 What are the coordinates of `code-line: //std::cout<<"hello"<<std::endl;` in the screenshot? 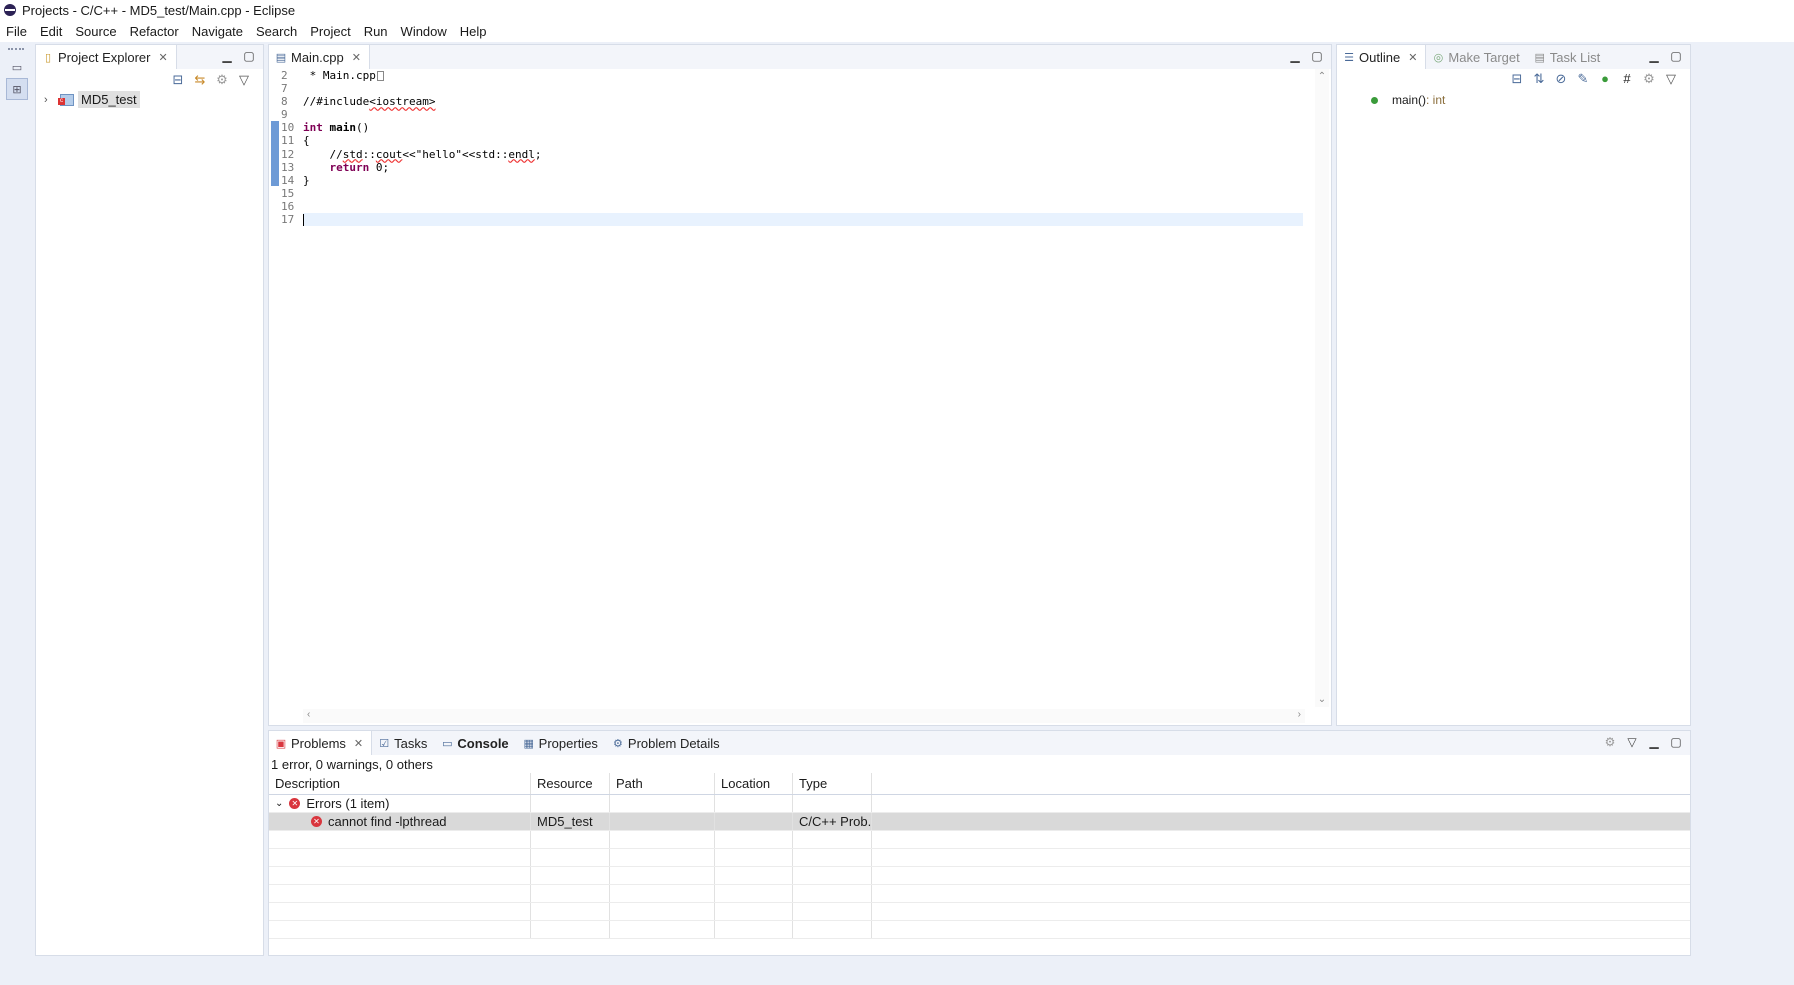 It's located at (422, 154).